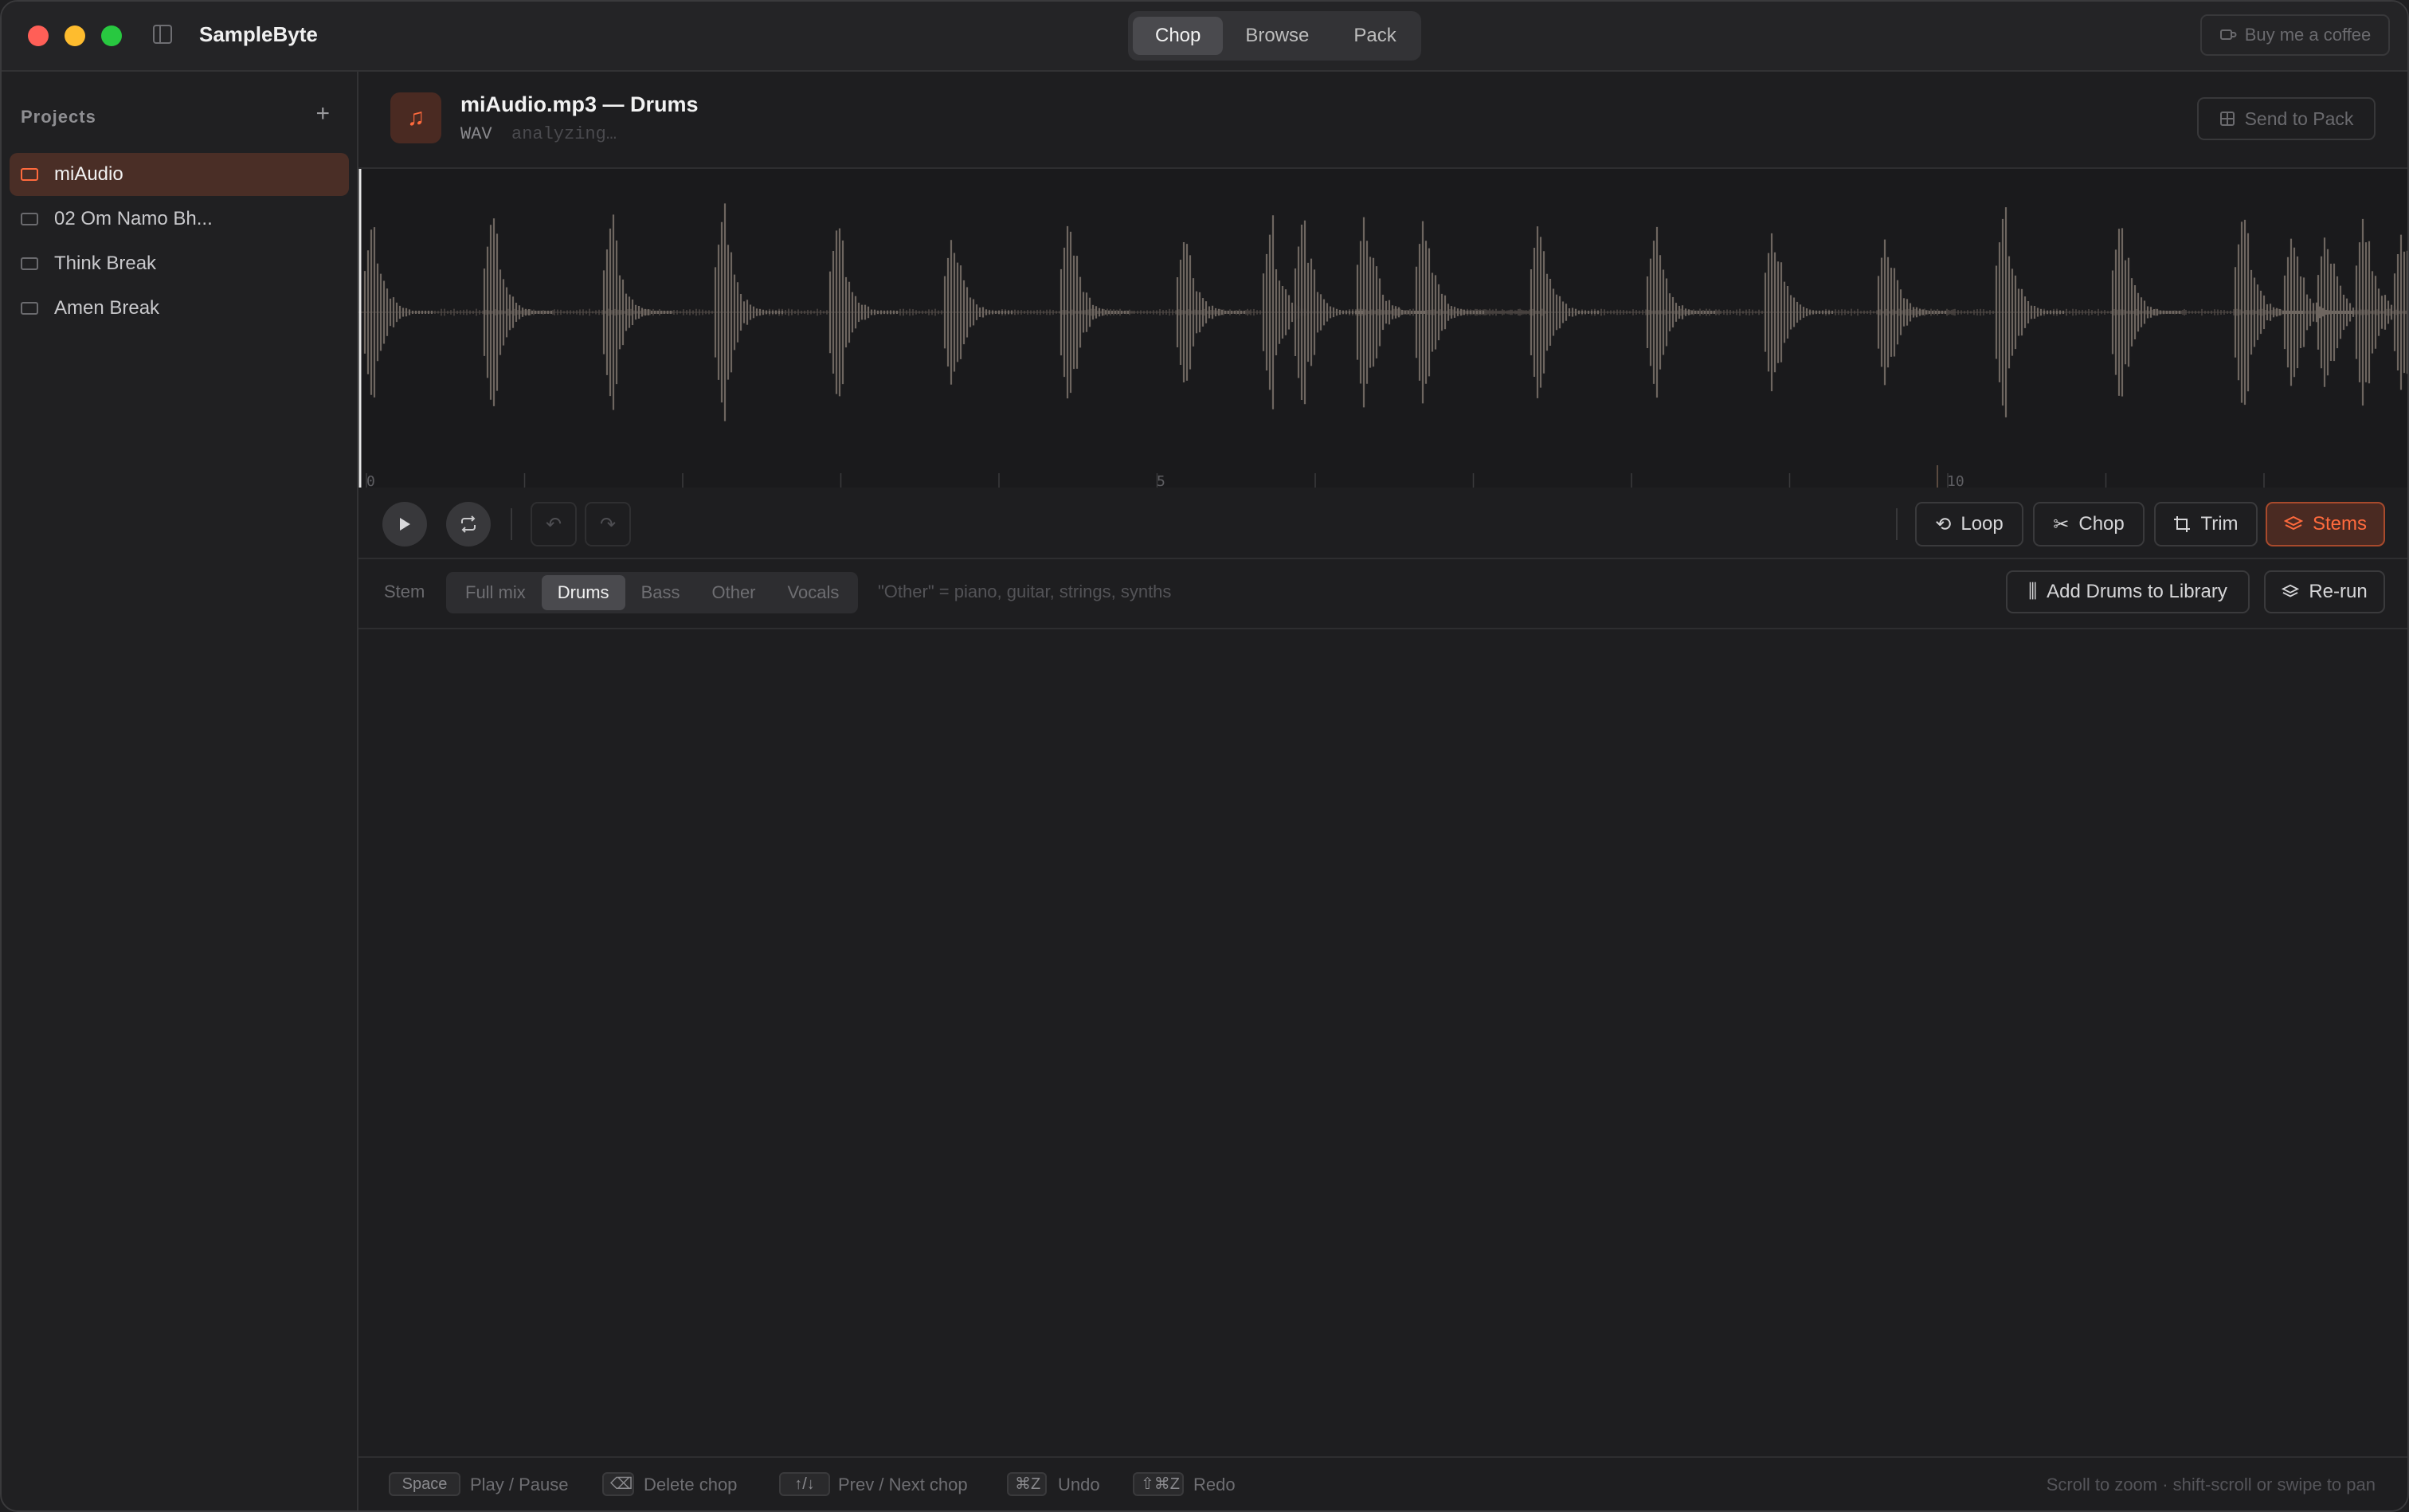 Image resolution: width=2409 pixels, height=1512 pixels. What do you see at coordinates (1277, 36) in the screenshot?
I see `tab-browse: Browse` at bounding box center [1277, 36].